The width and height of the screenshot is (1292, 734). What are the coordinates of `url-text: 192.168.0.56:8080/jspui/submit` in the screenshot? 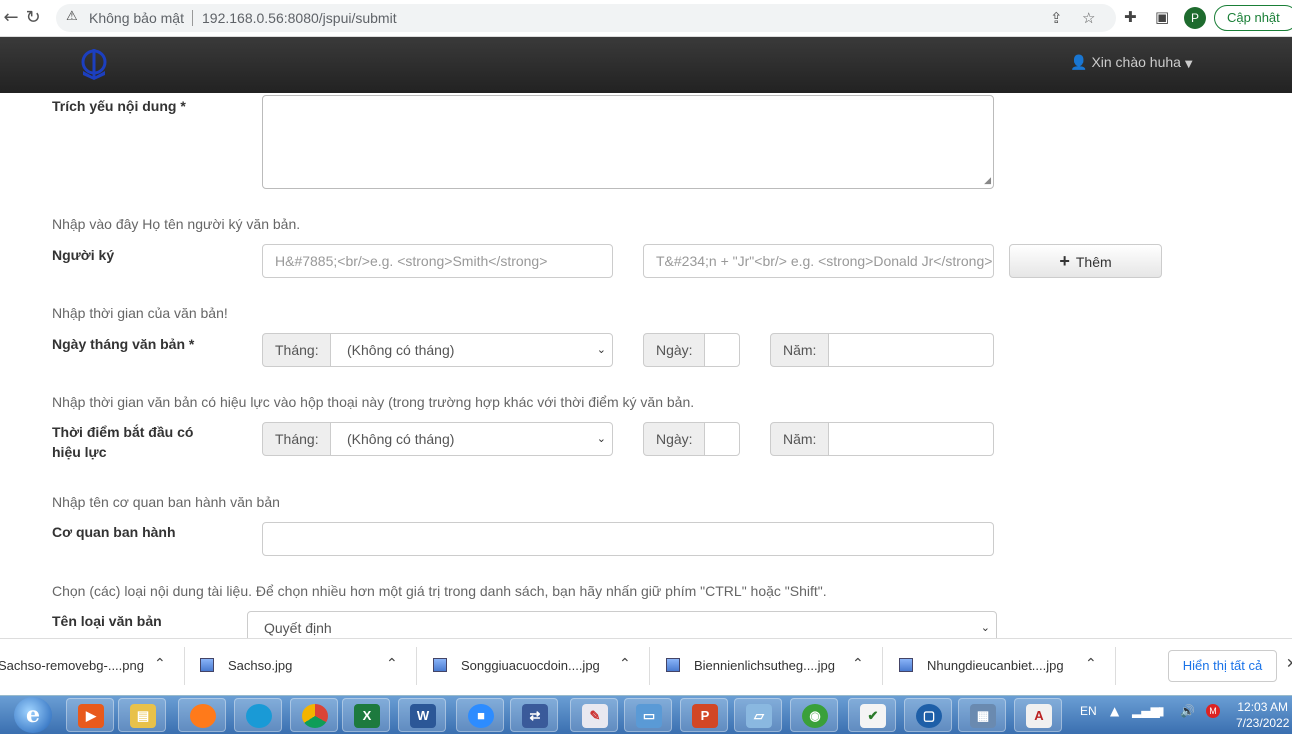 It's located at (299, 18).